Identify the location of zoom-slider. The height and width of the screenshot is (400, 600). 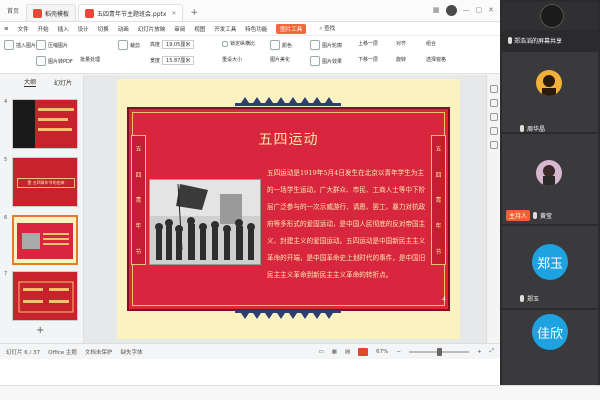
(438, 351).